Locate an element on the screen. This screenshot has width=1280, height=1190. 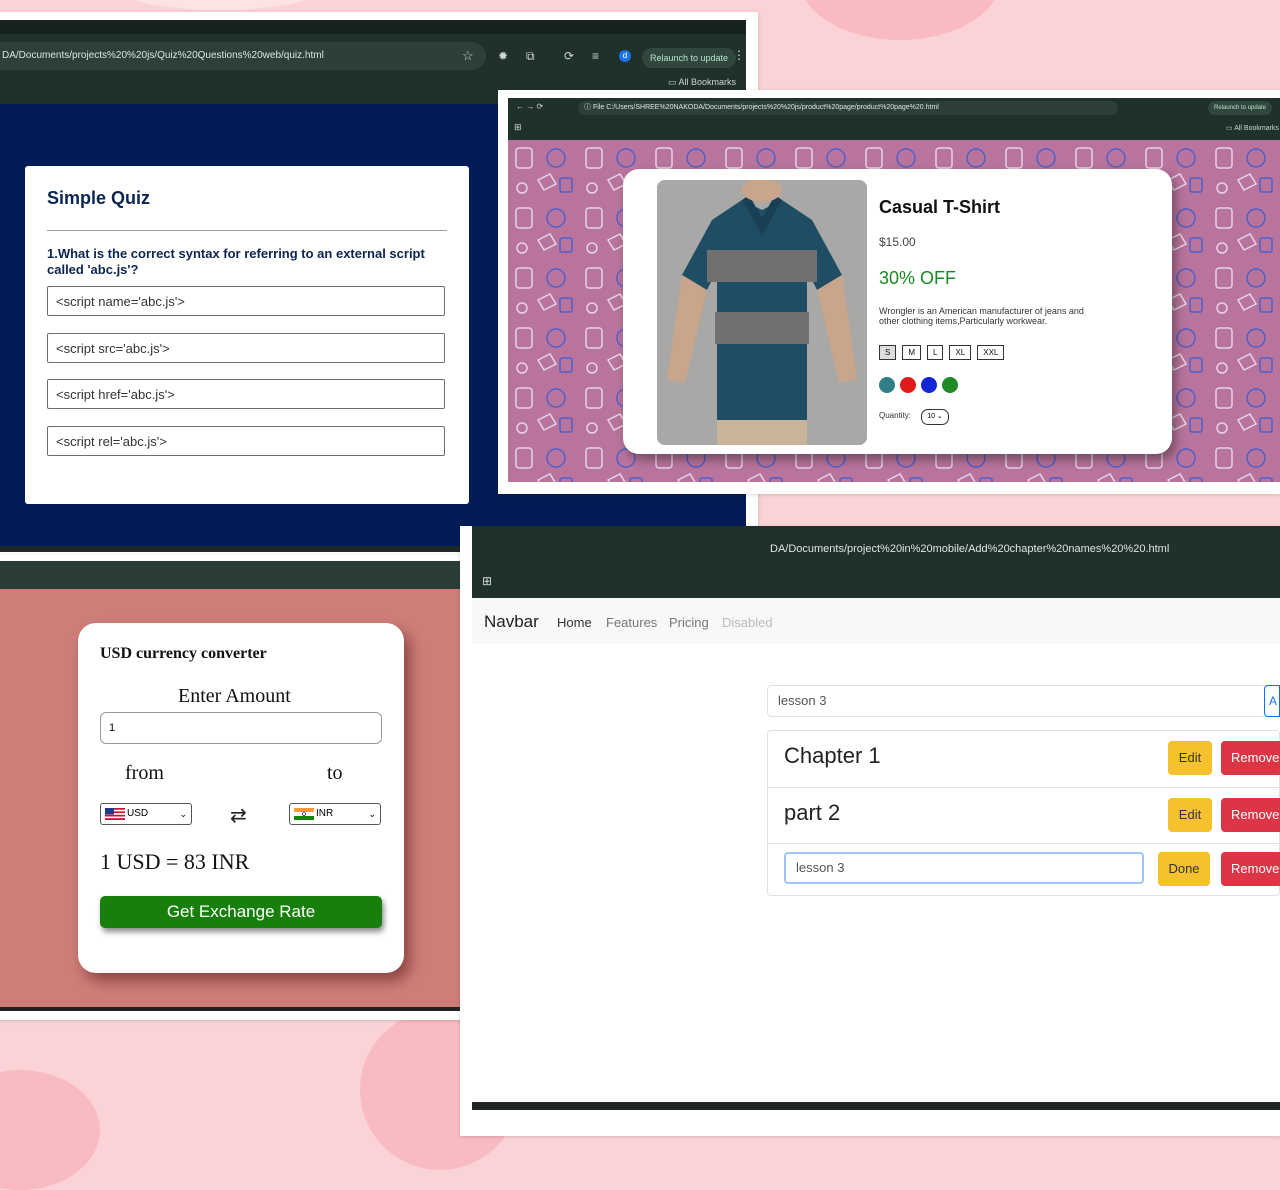
puzzle-icon: ⧉ is located at coordinates (530, 56).